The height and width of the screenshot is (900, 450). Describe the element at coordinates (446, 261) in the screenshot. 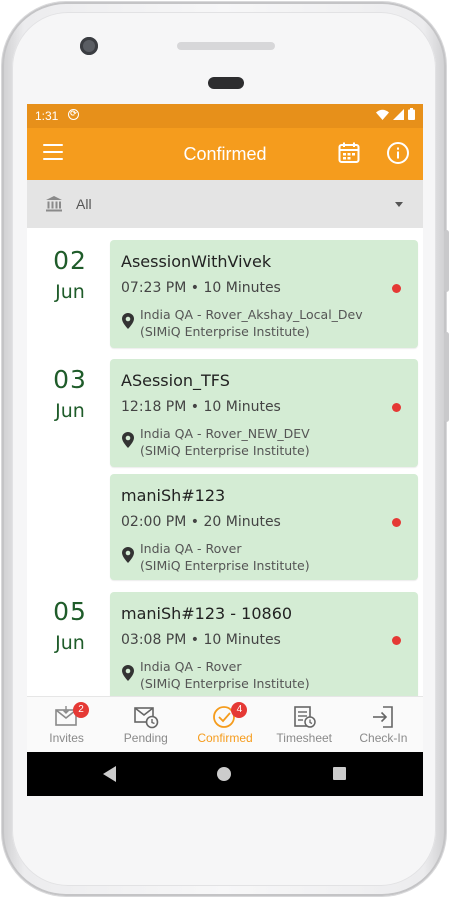

I see `power-button` at that location.